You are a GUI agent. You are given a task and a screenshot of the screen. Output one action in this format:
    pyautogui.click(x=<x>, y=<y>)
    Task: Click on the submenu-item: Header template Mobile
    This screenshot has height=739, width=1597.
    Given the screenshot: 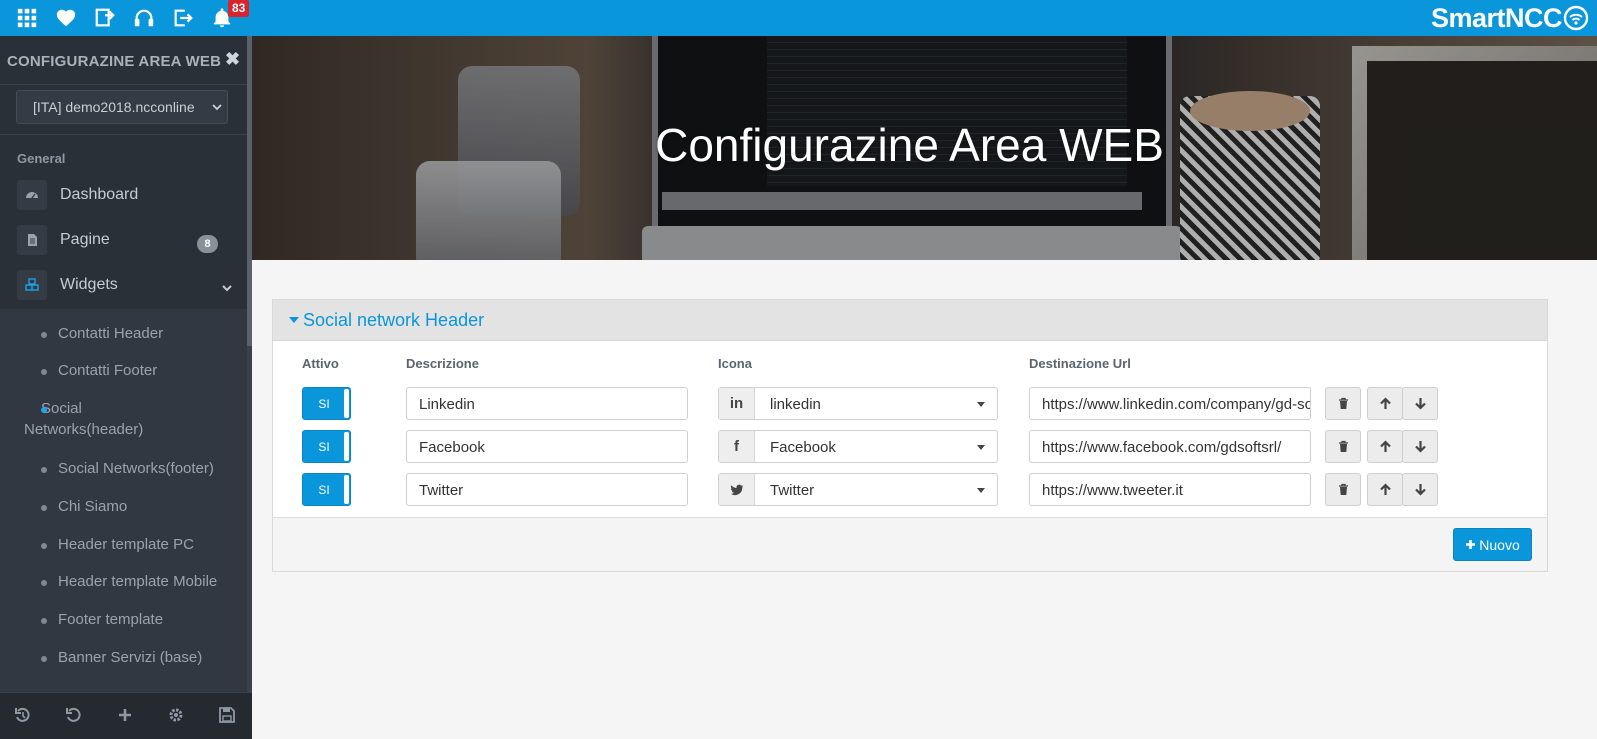 What is the action you would take?
    pyautogui.click(x=129, y=581)
    